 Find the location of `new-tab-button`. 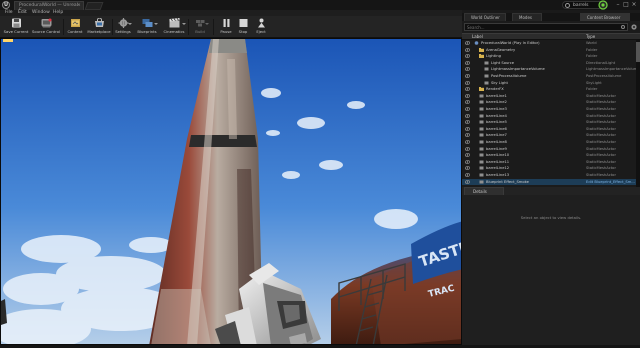

new-tab-button is located at coordinates (94, 6).